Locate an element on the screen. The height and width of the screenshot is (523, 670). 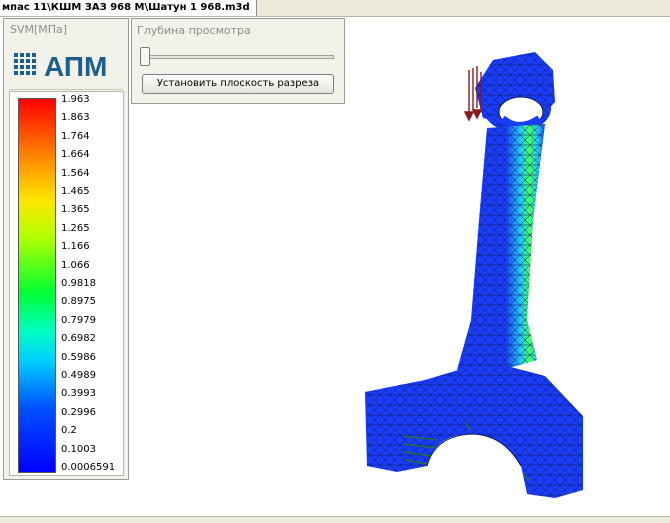
color-scale-tick: 0.5986 is located at coordinates (78, 357).